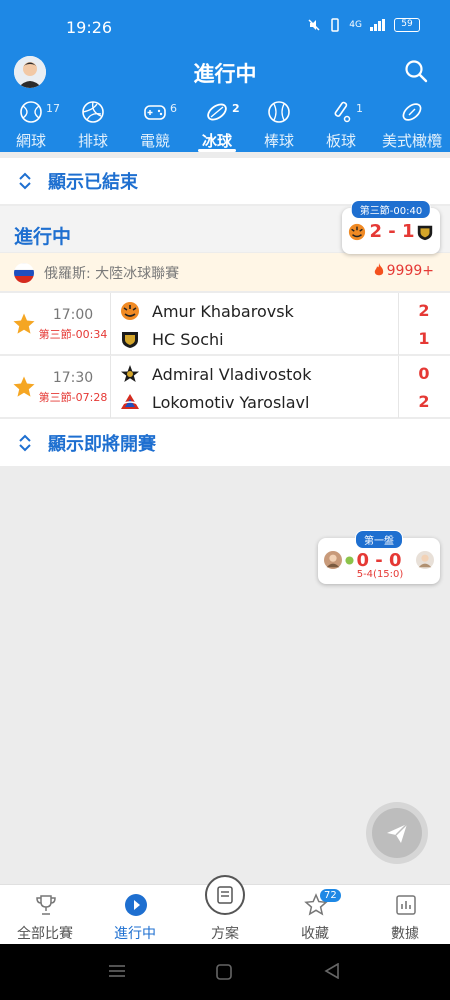 The image size is (450, 1000). I want to click on home-team: Amur Khabarovsk, so click(207, 311).